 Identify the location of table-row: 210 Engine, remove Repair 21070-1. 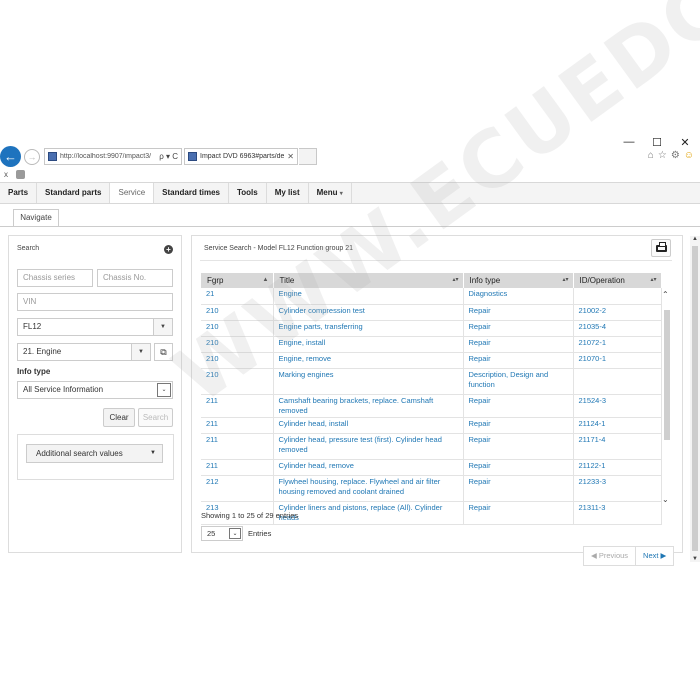
(431, 360).